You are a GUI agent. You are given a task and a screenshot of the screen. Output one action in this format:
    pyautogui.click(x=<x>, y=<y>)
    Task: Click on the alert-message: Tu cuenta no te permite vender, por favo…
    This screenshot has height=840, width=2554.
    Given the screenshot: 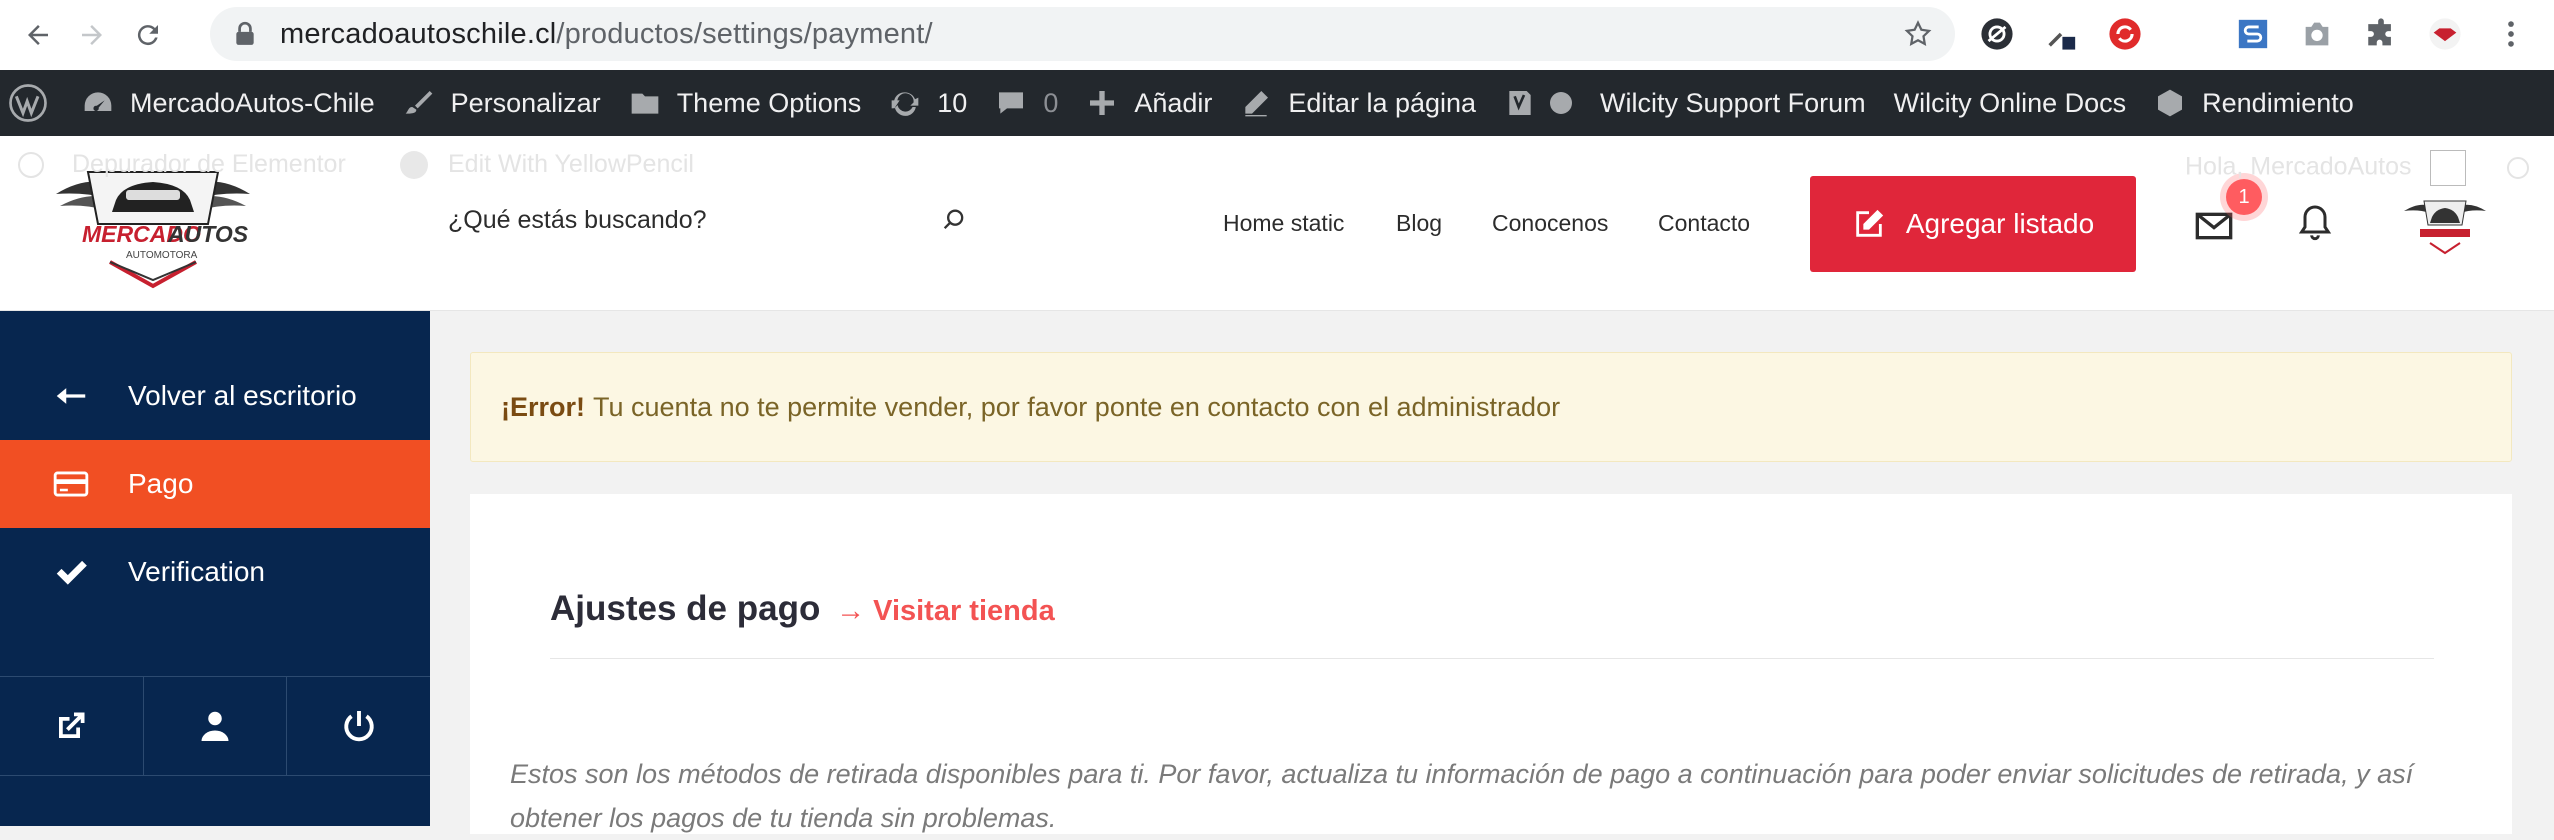 What is the action you would take?
    pyautogui.click(x=1077, y=406)
    